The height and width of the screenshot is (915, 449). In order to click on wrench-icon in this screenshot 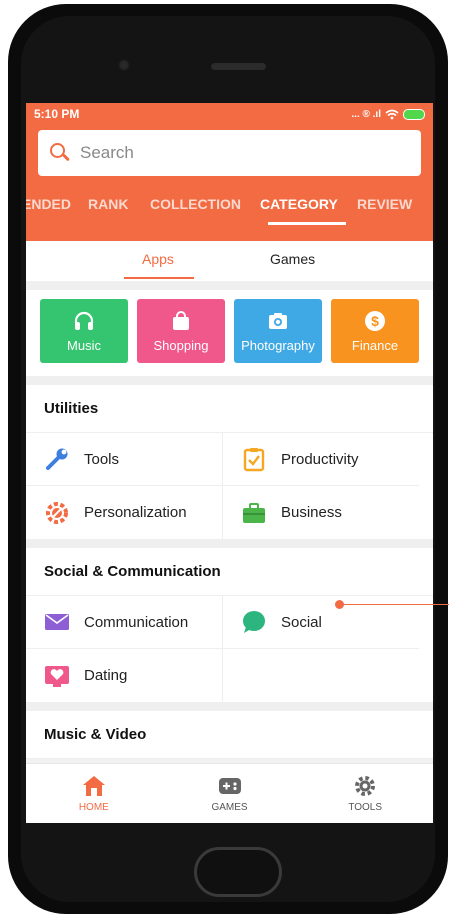, I will do `click(57, 459)`.